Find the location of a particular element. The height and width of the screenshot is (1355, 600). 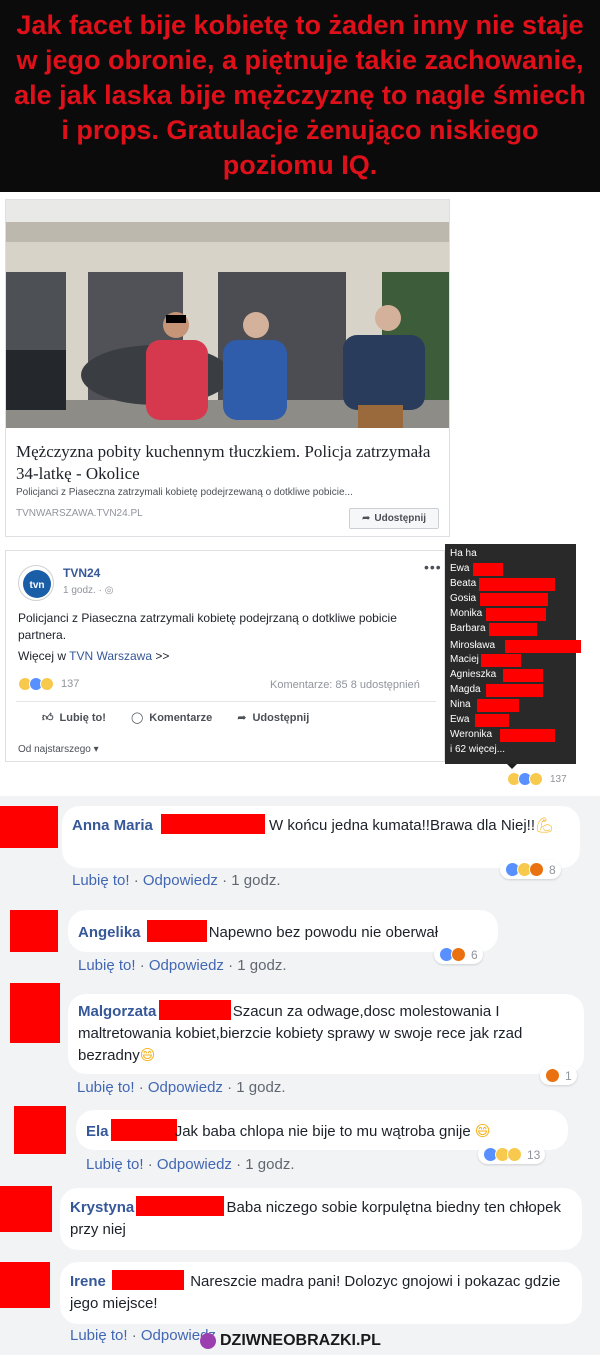

comment-button: ◯ Komentarze is located at coordinates (171, 718).